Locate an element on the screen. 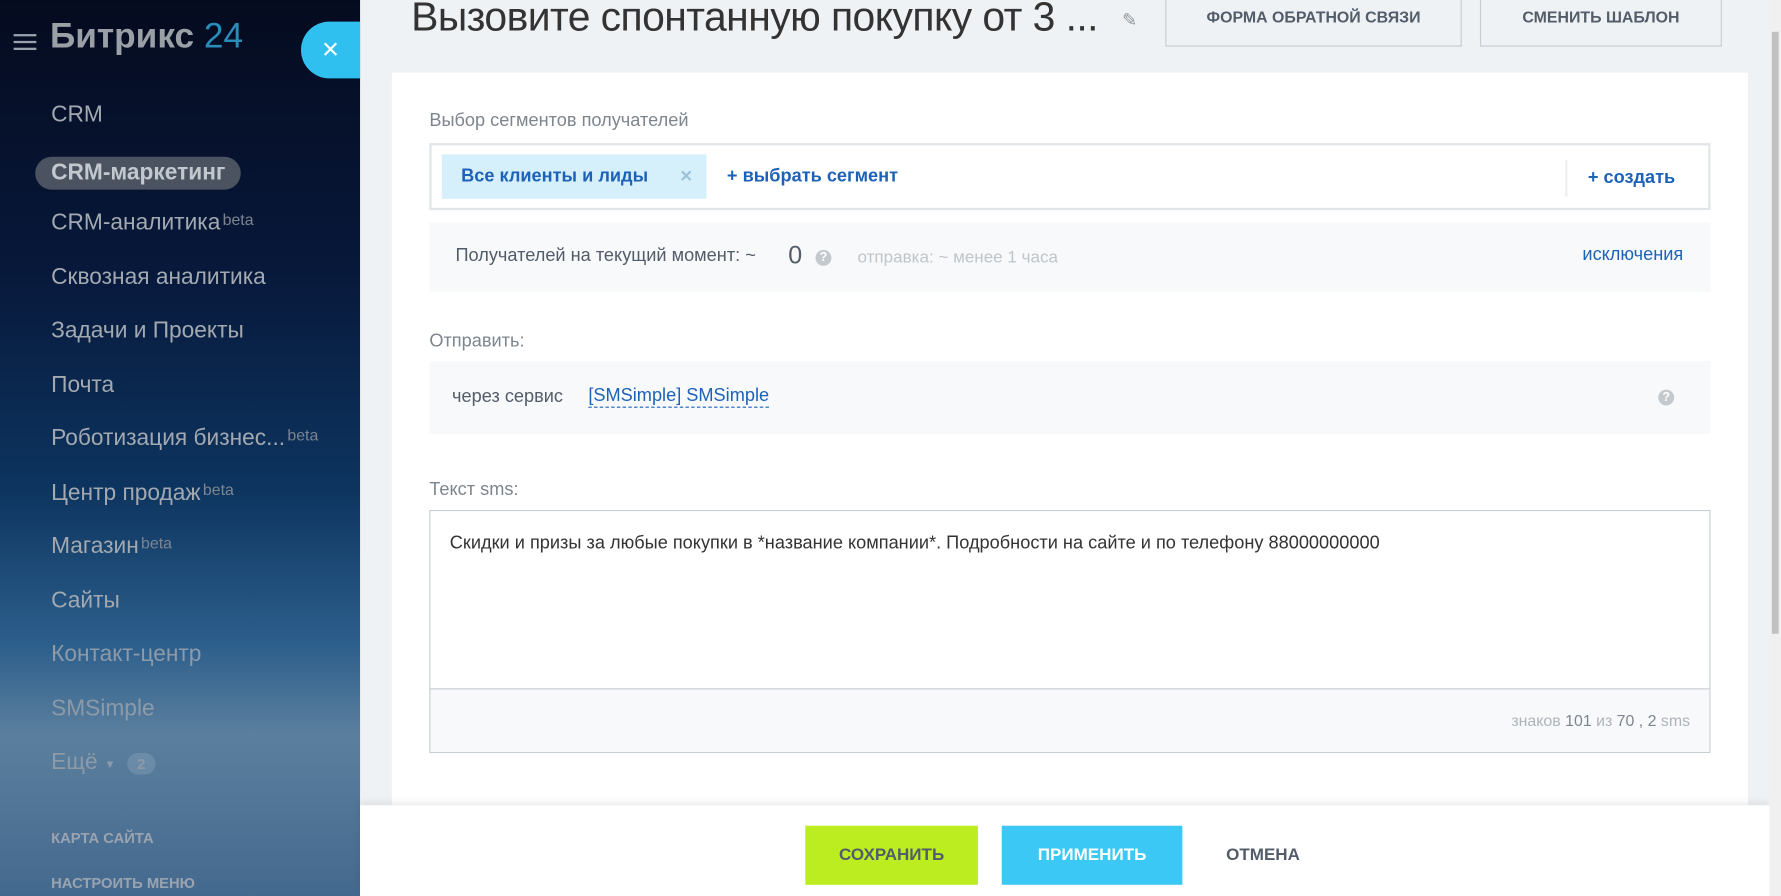  sidebar-item: CRM is located at coordinates (184, 125).